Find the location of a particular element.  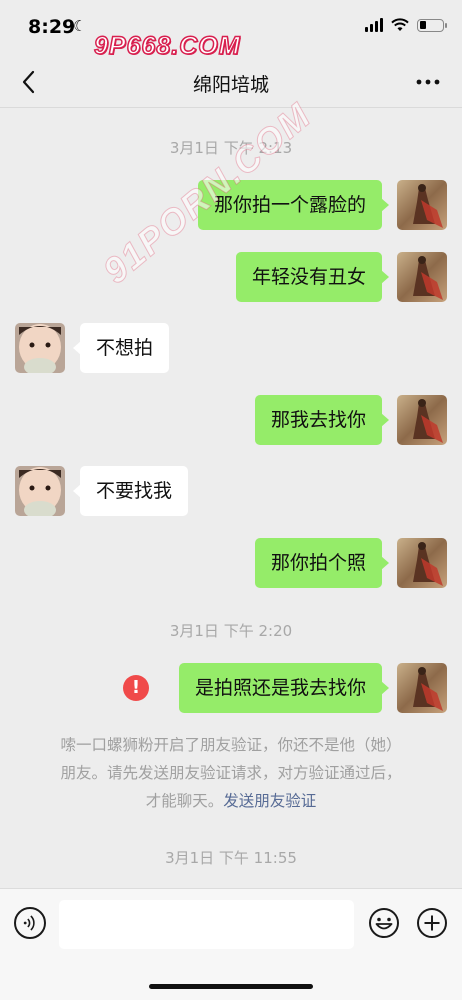

message-row: 那我去找你 is located at coordinates (231, 421).